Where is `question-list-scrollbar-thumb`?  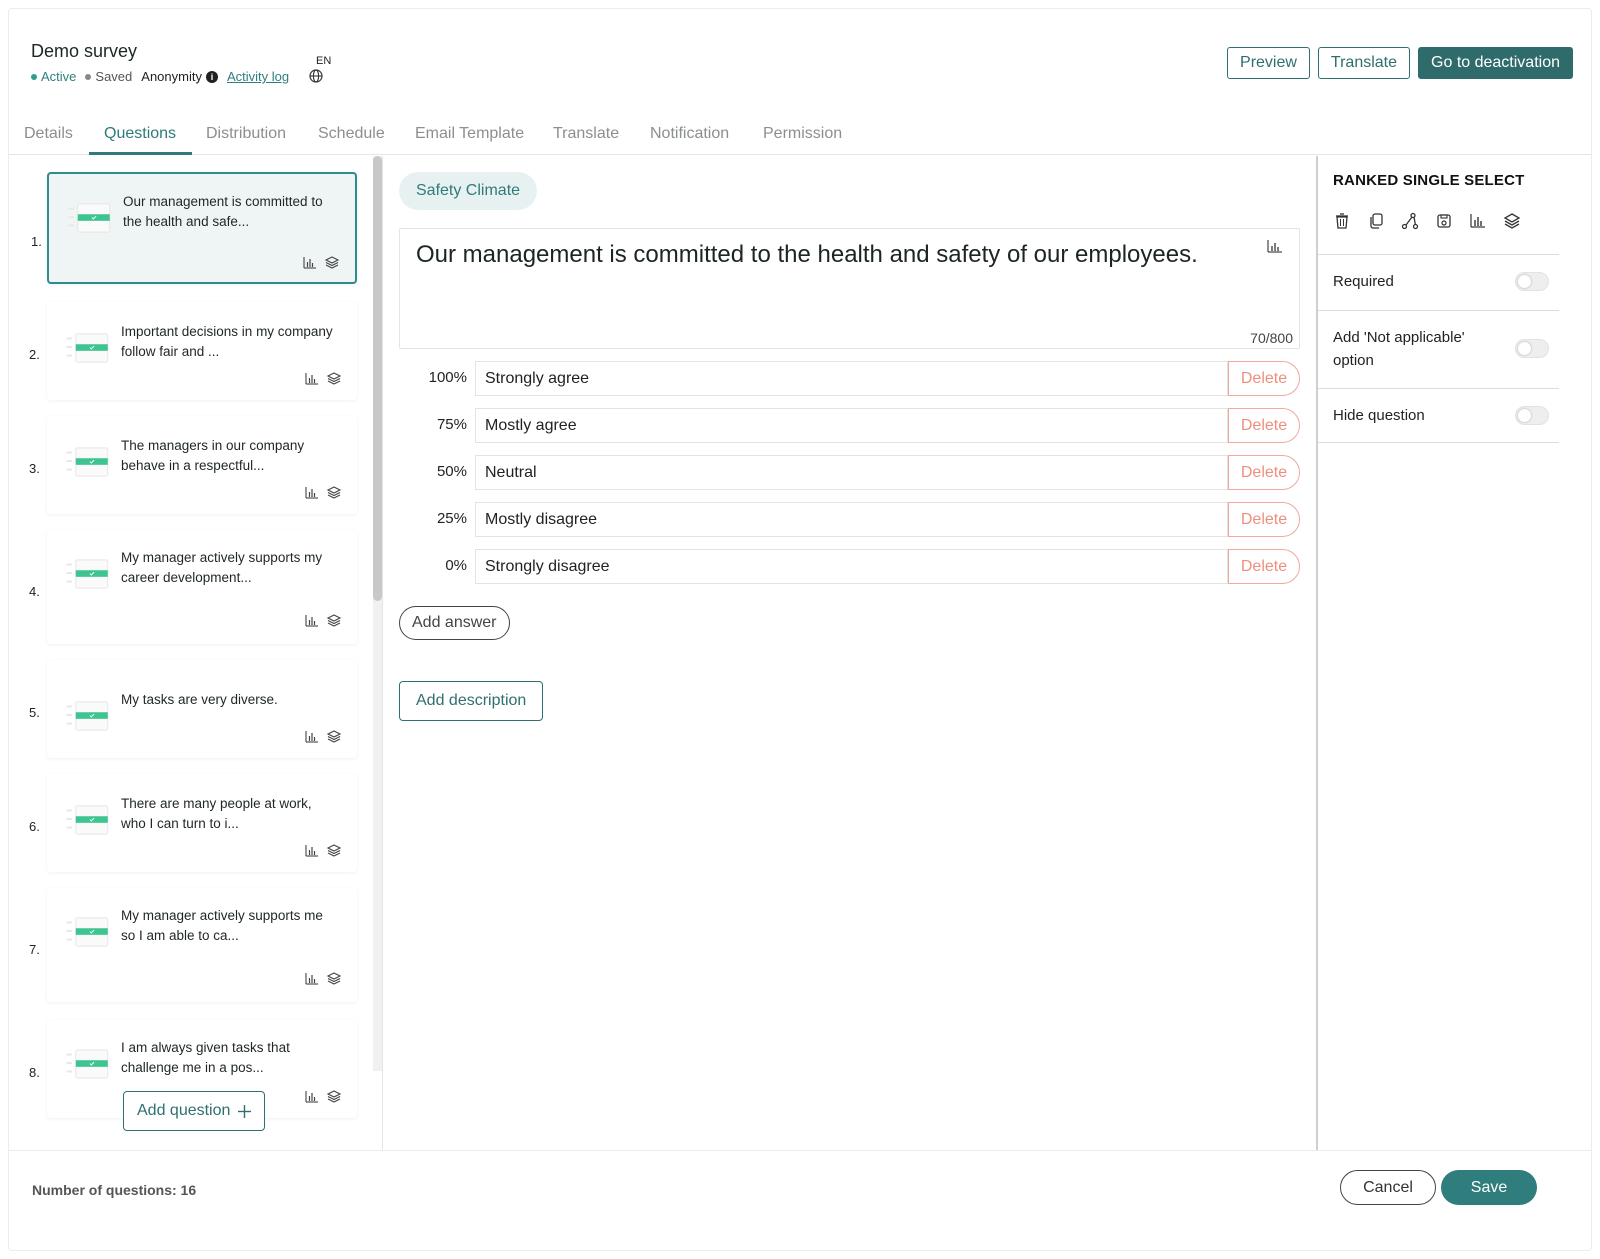 question-list-scrollbar-thumb is located at coordinates (377, 378).